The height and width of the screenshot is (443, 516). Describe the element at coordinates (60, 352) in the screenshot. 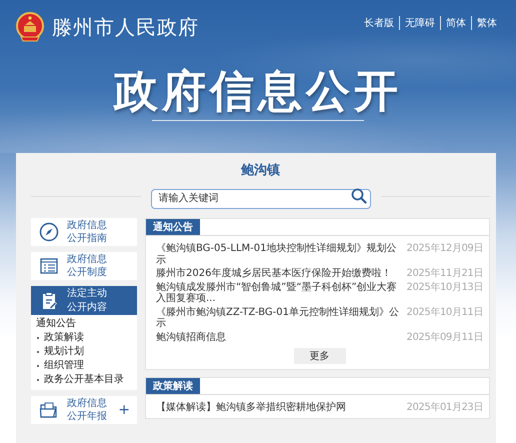

I see `submenu-item: 规划计划` at that location.